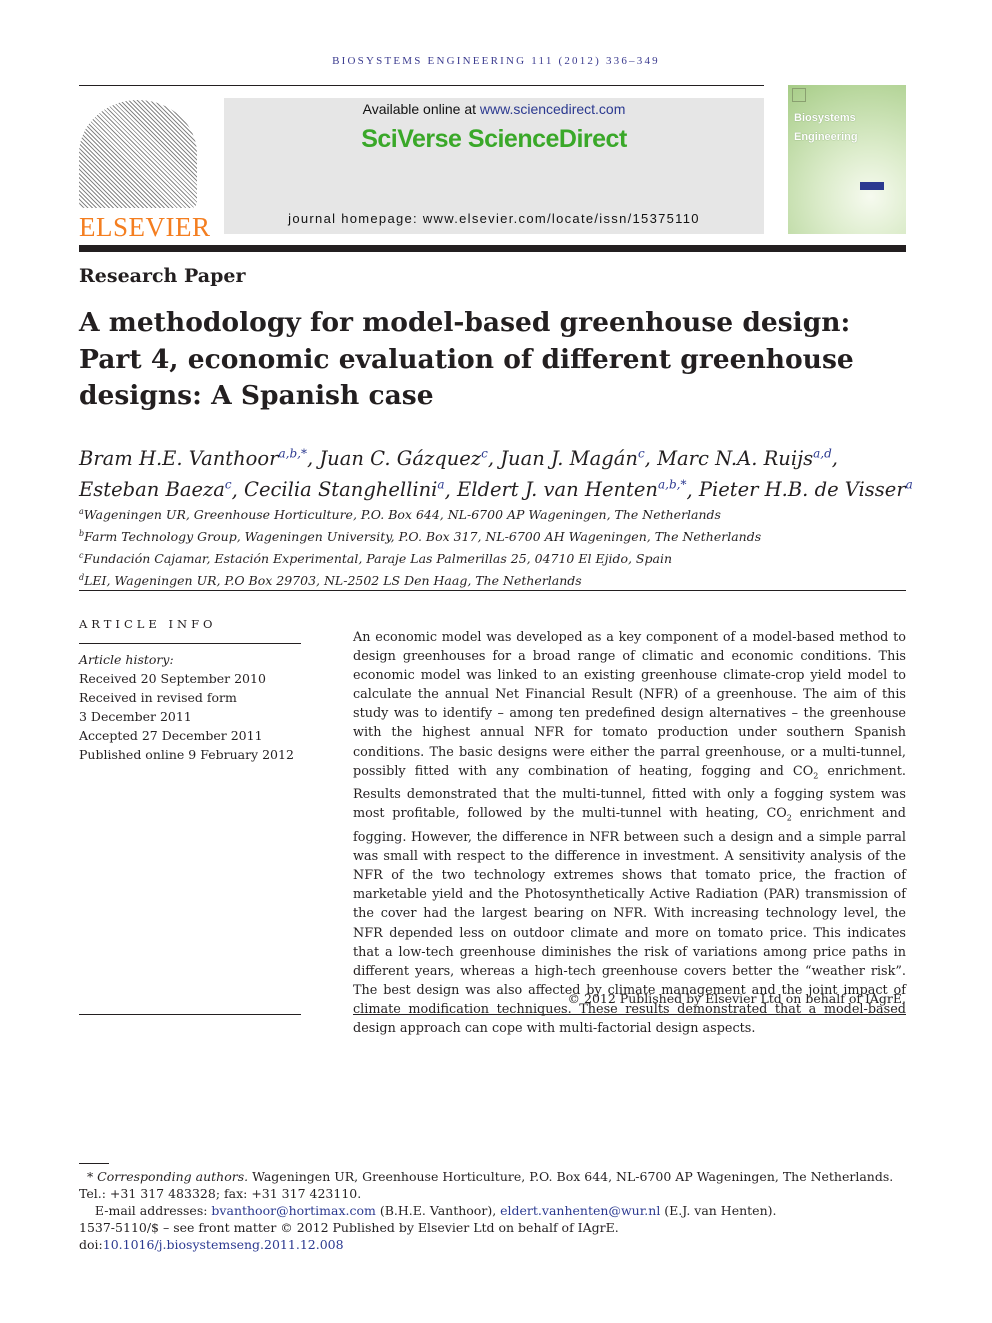  Describe the element at coordinates (494, 139) in the screenshot. I see `sciverse-logo: SciVerse ScienceDirect` at that location.